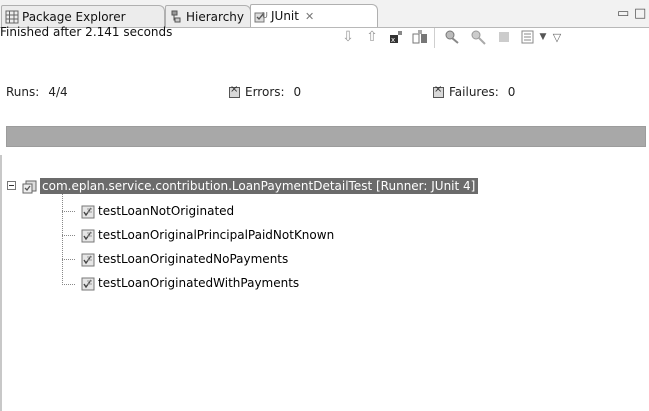 This screenshot has height=411, width=649. I want to click on tab-junit: U JUnit ✕, so click(314, 15).